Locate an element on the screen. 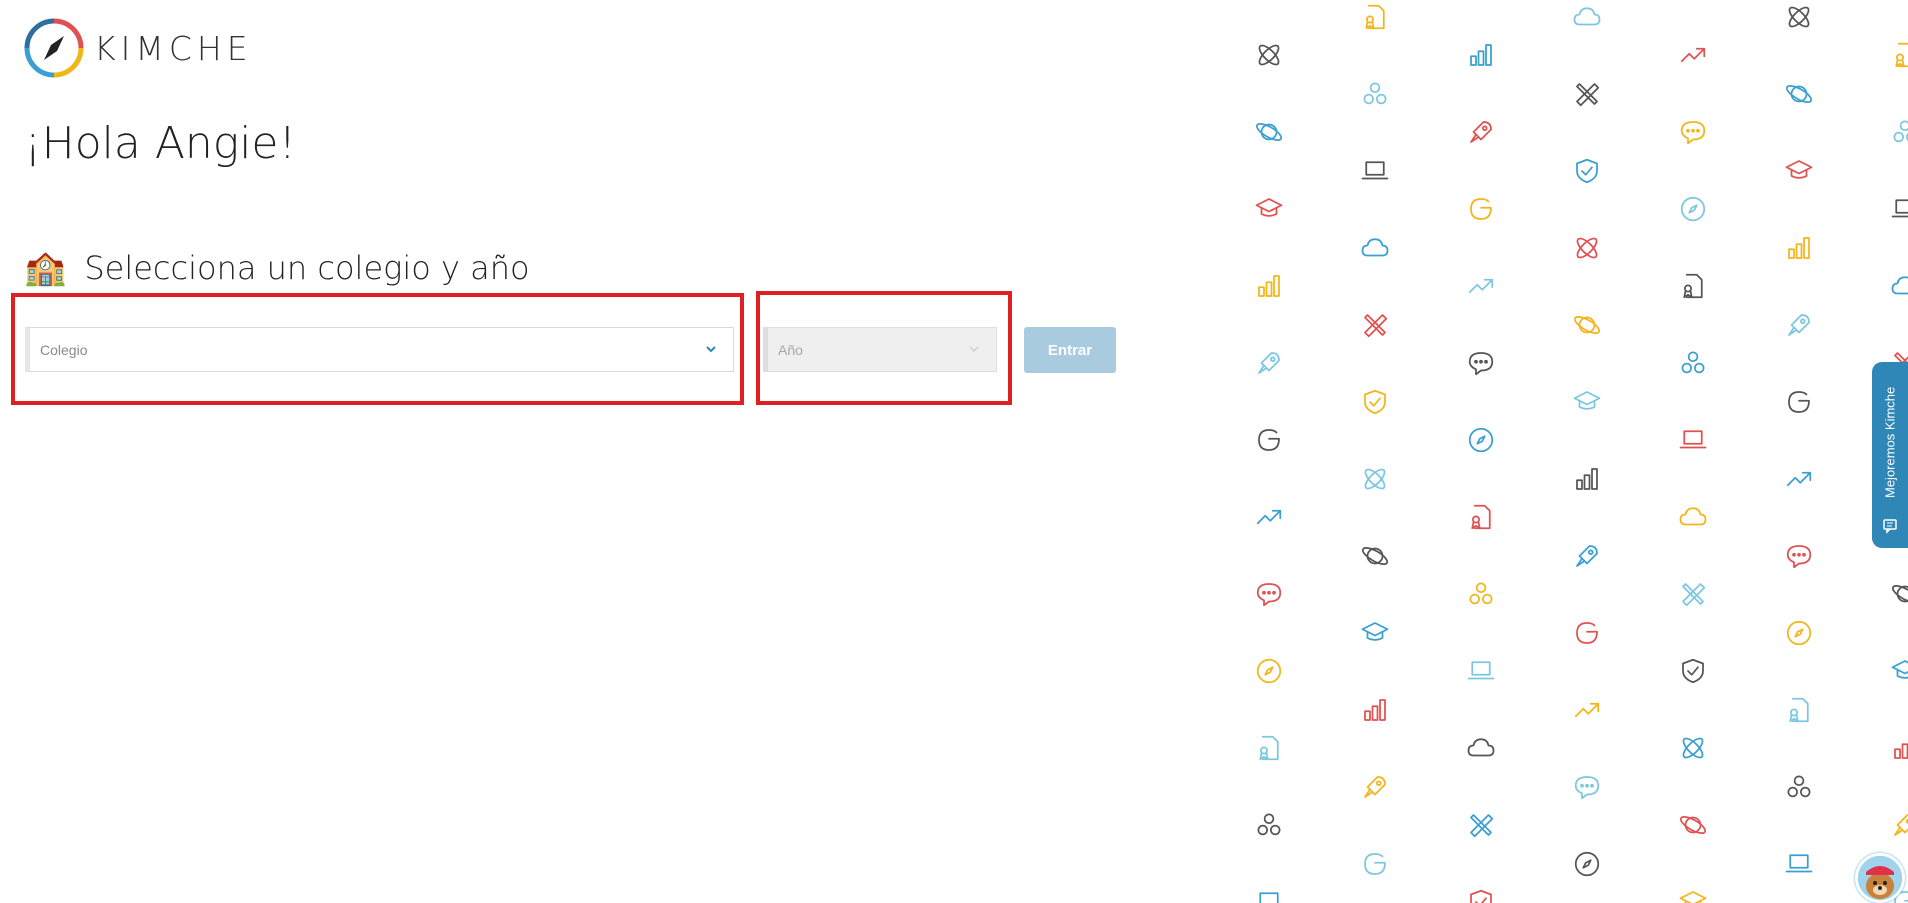 The image size is (1908, 903). section-header: 🏫 Selecciona un colegio y año is located at coordinates (277, 268).